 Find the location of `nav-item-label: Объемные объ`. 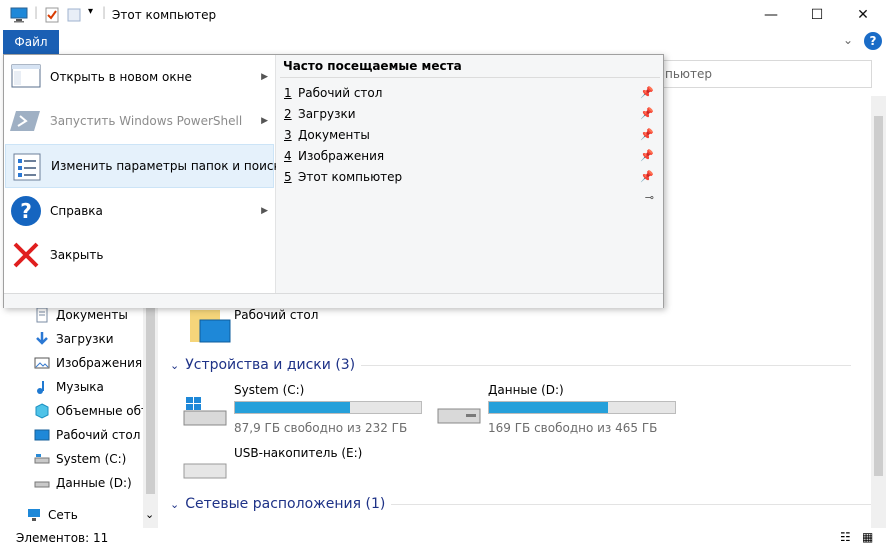

nav-item-label: Объемные объ is located at coordinates (103, 411).